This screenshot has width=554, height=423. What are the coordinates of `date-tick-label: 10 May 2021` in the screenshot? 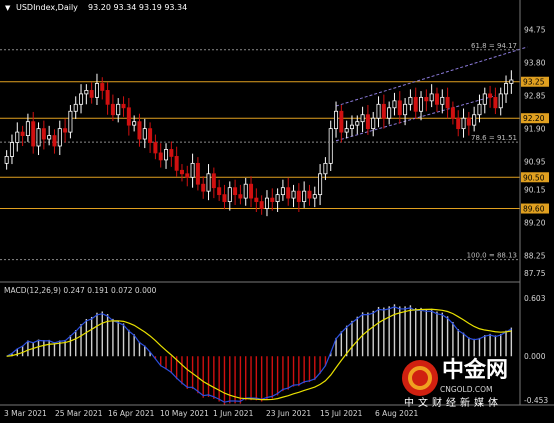 It's located at (184, 413).